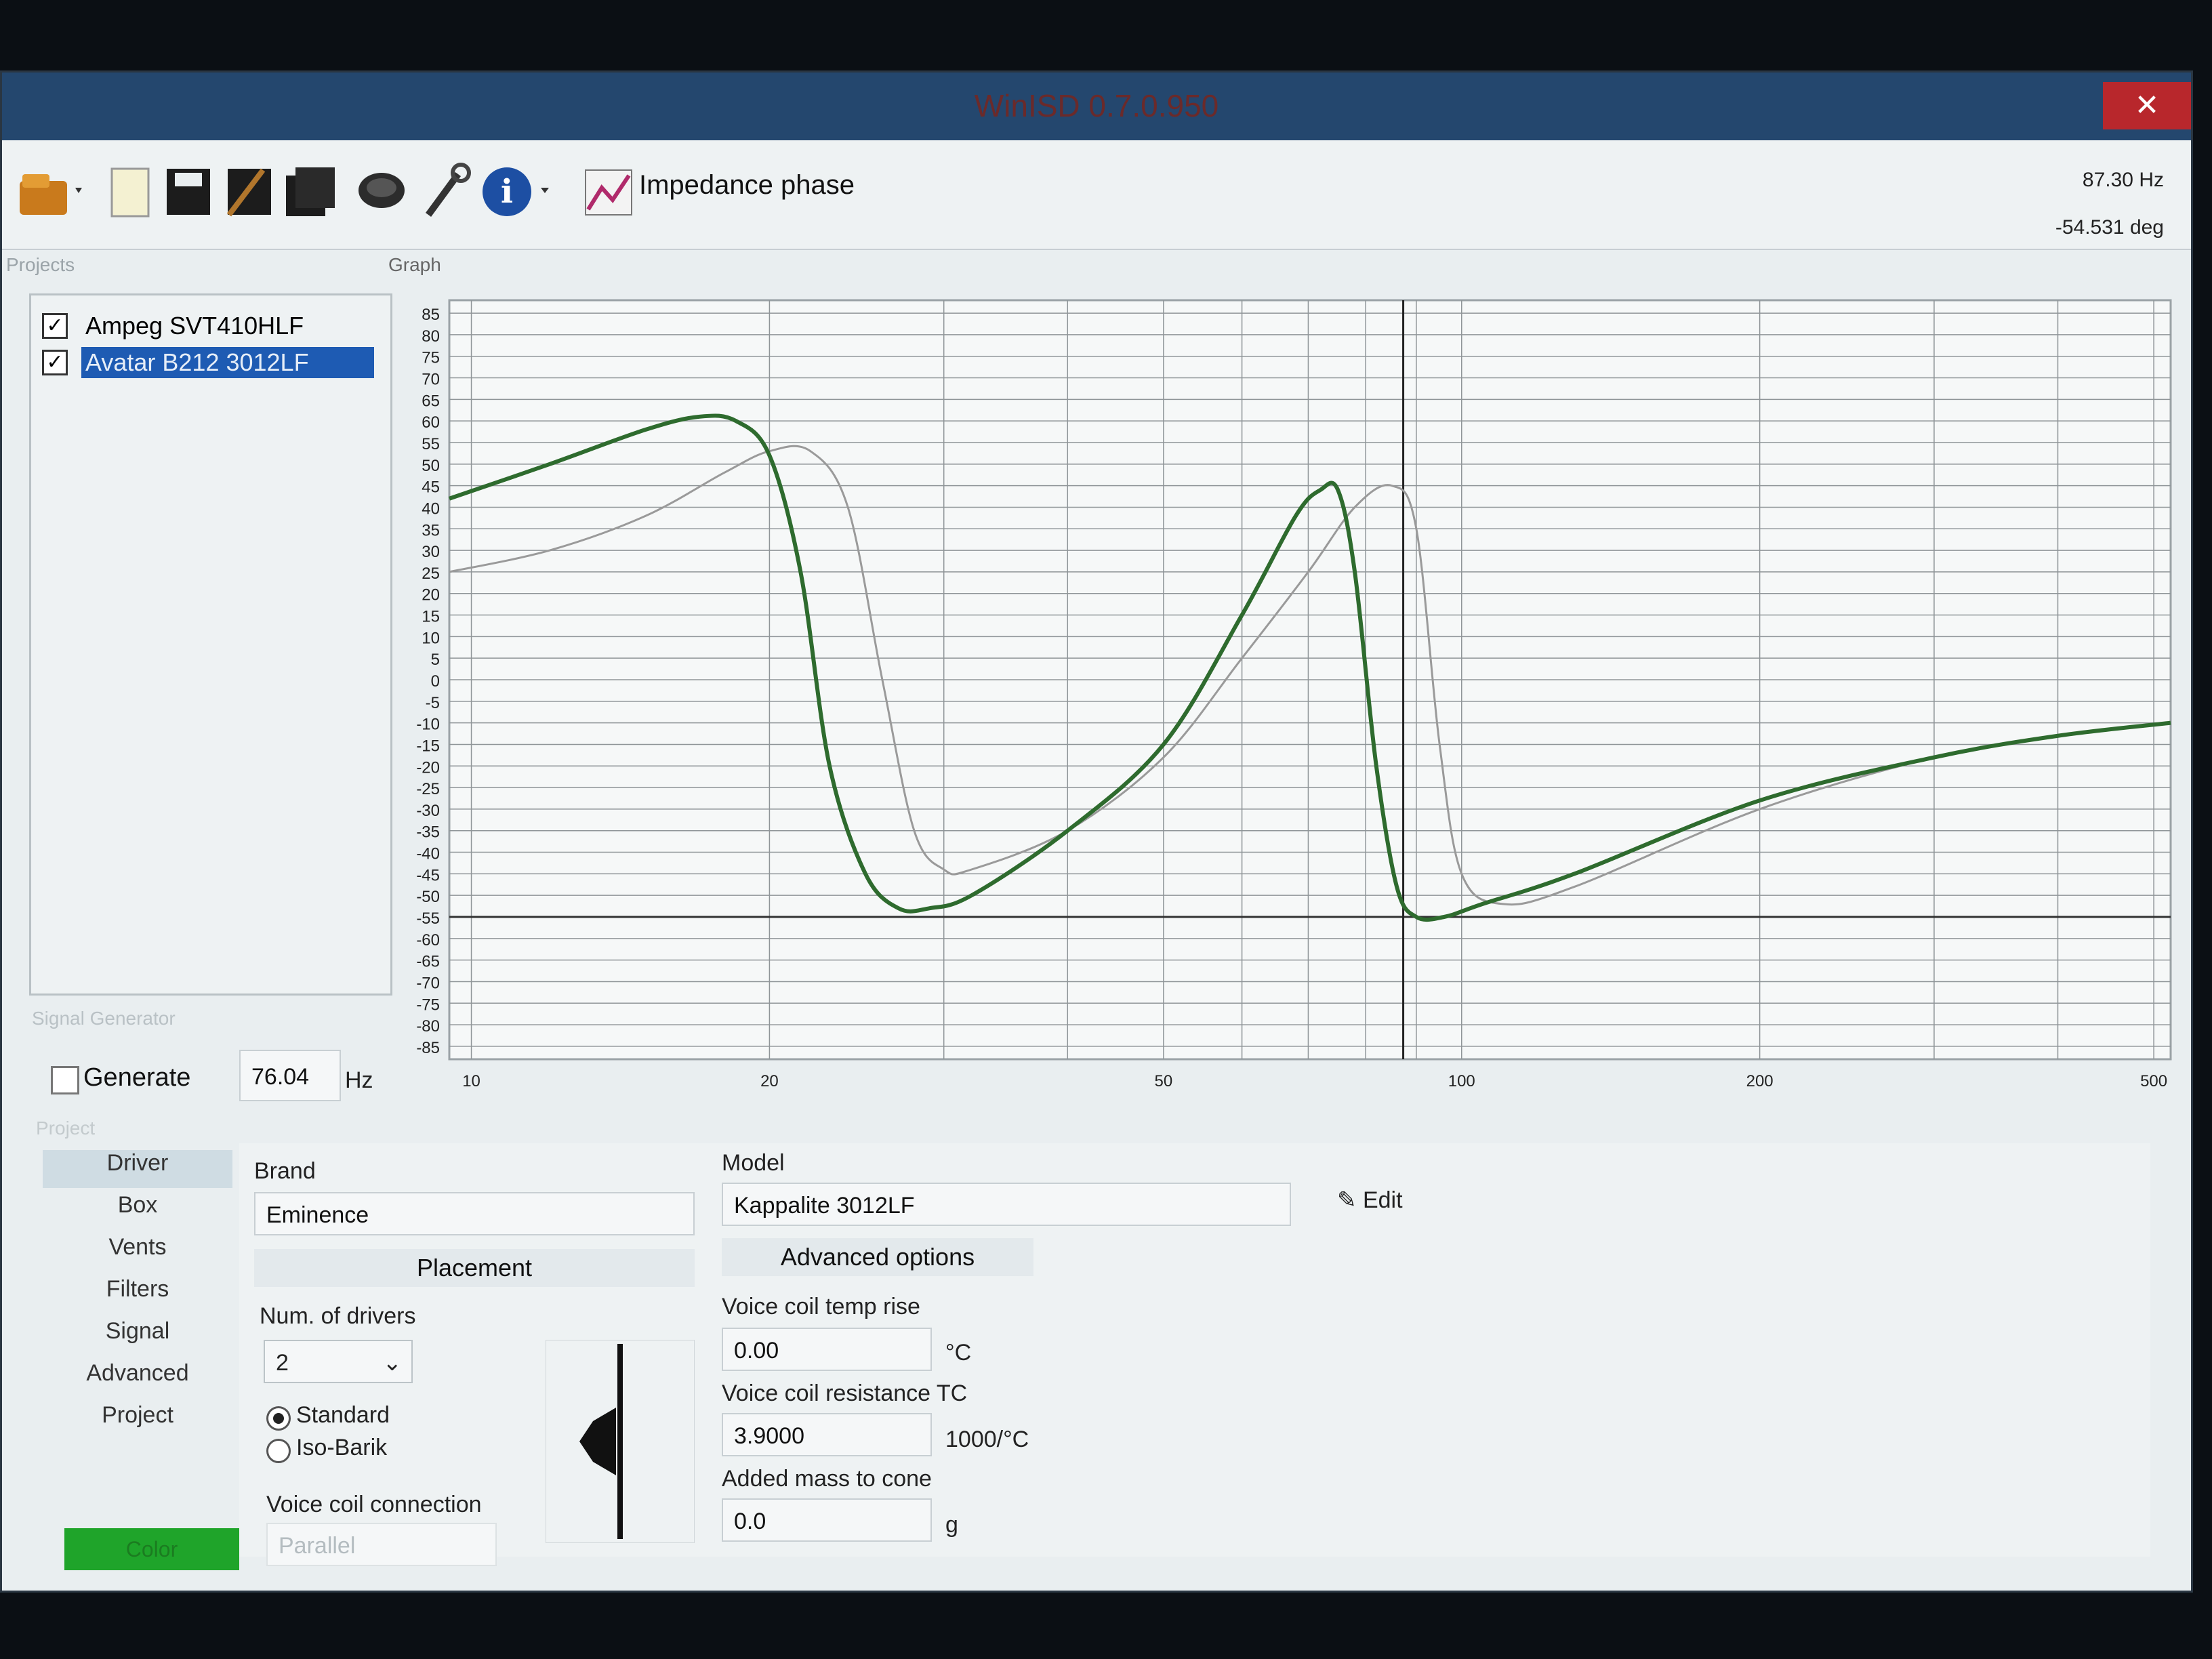  What do you see at coordinates (290, 1075) in the screenshot?
I see `generator-frequency-input: 76.04` at bounding box center [290, 1075].